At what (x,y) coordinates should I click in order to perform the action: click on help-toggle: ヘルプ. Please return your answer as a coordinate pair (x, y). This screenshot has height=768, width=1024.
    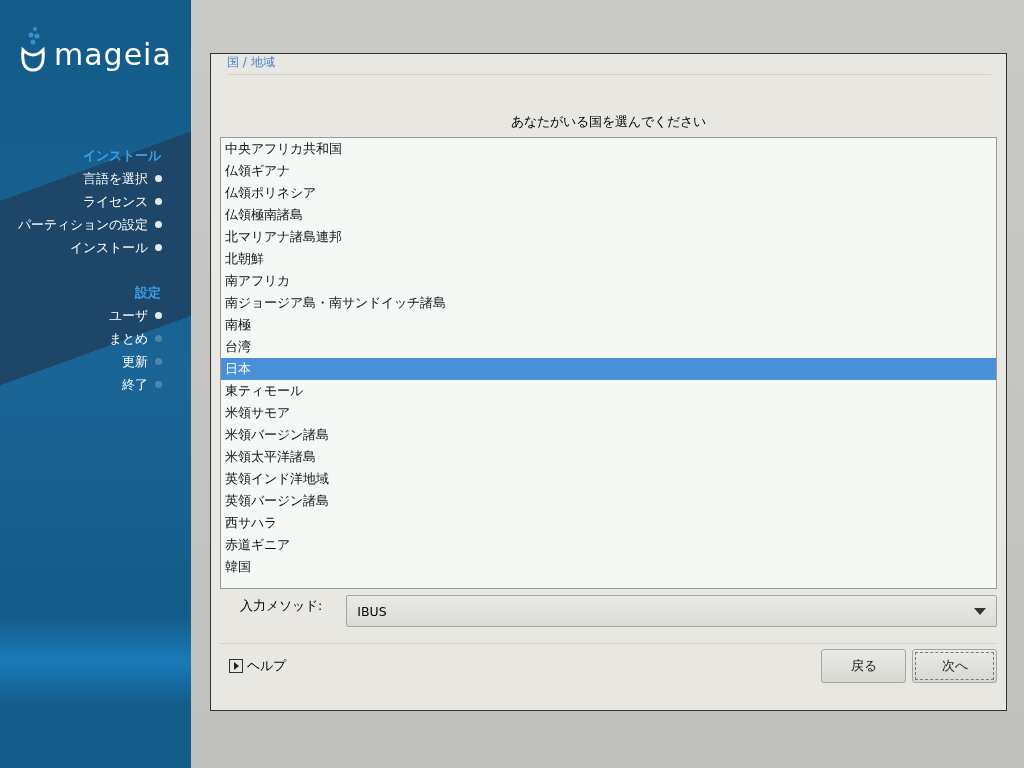
    Looking at the image, I should click on (253, 666).